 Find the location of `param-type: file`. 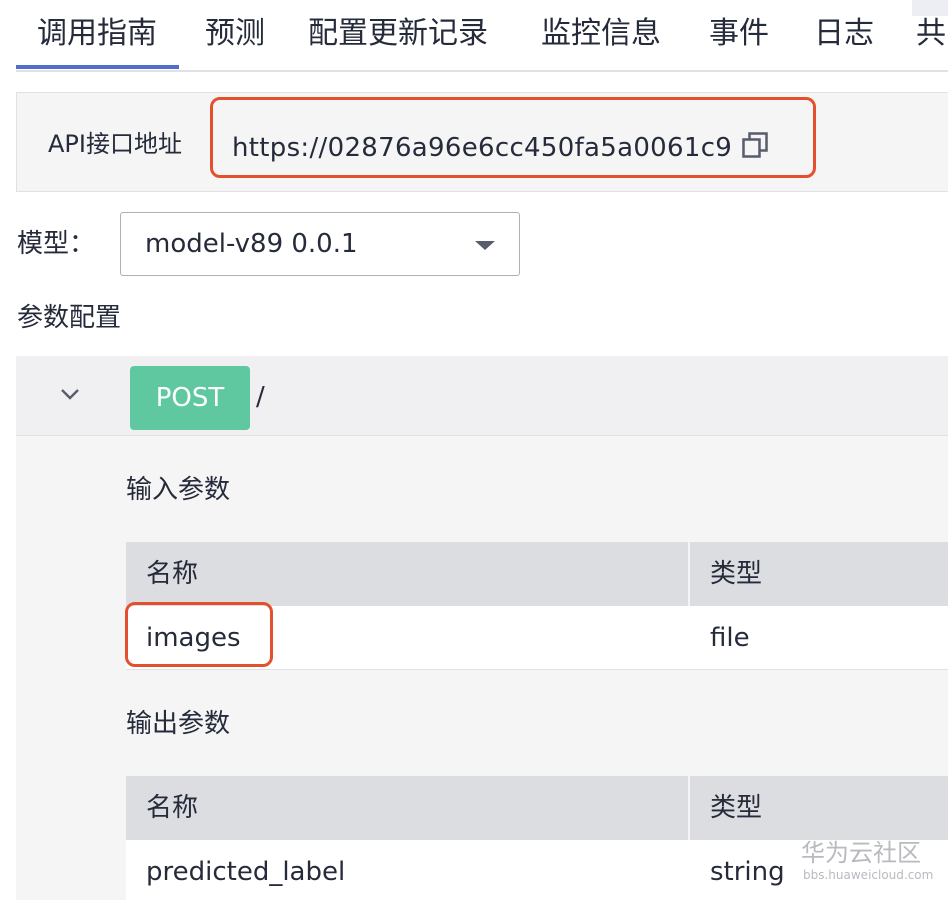

param-type: file is located at coordinates (730, 638).